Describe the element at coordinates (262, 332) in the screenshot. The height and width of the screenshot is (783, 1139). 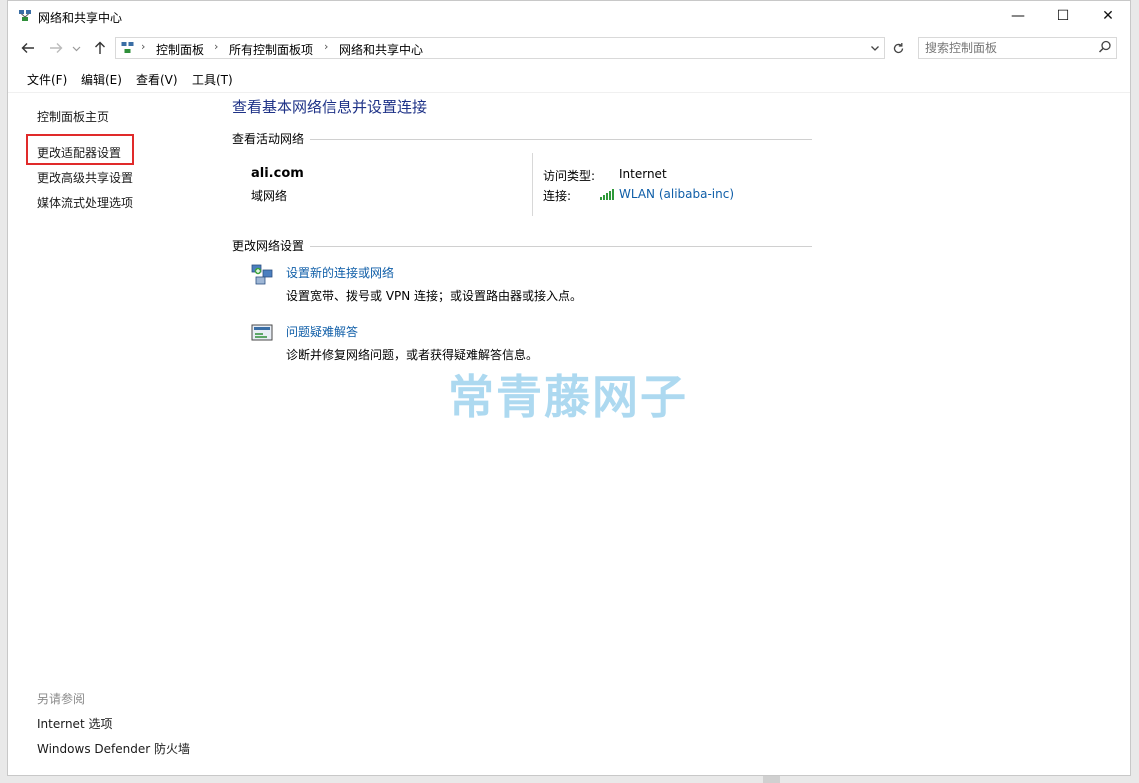
I see `troubleshoot-icon` at that location.